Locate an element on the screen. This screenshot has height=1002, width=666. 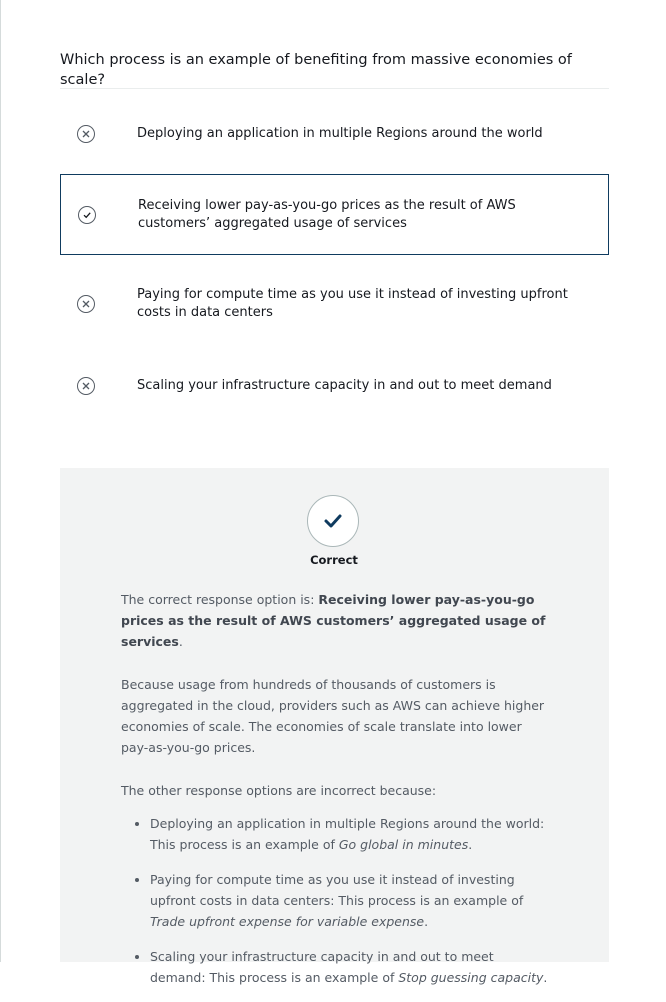
correct-response-prefix: The correct response option is: is located at coordinates (220, 599).